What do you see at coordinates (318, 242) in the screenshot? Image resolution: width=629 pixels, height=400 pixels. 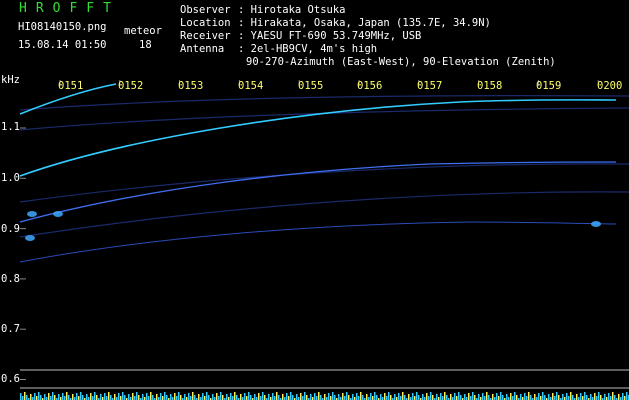 I see `signal-trace` at bounding box center [318, 242].